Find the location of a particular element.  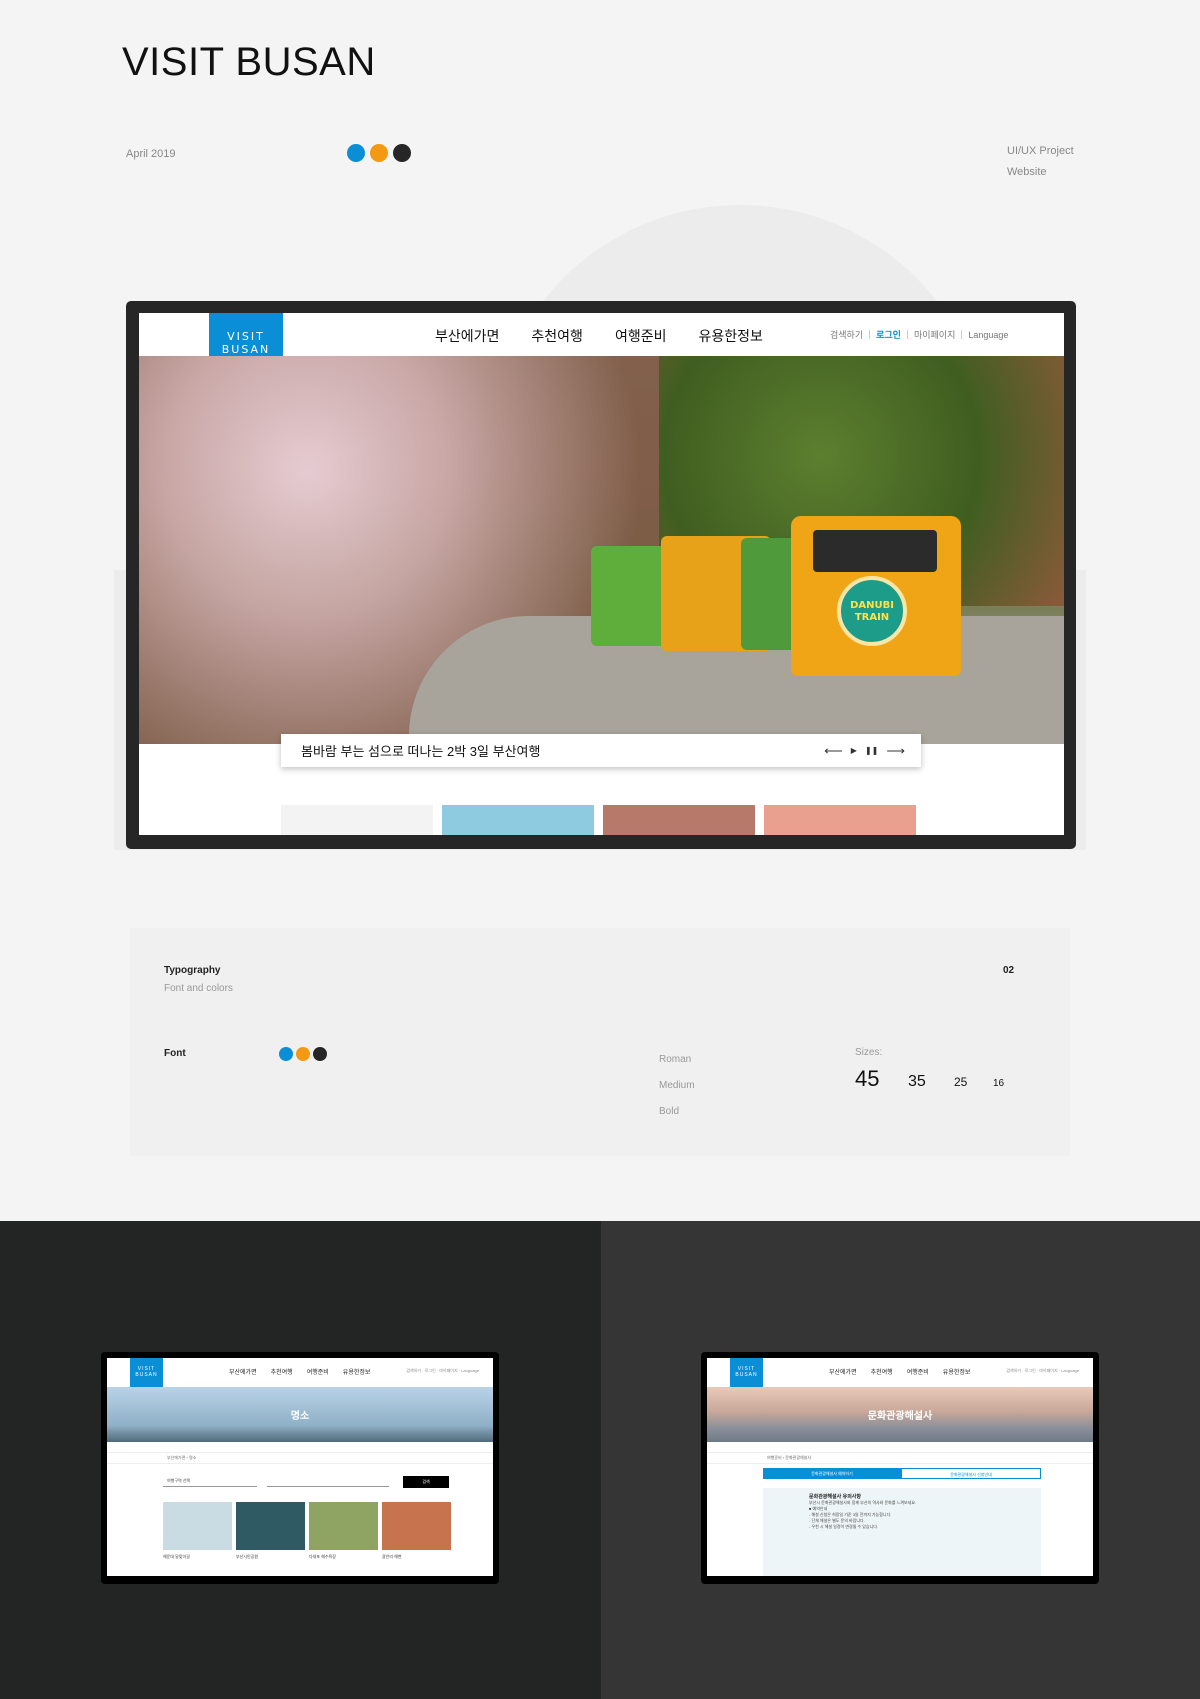

slider-controls: ⟵ ▶ ❚❚ ⟶ is located at coordinates (864, 751).